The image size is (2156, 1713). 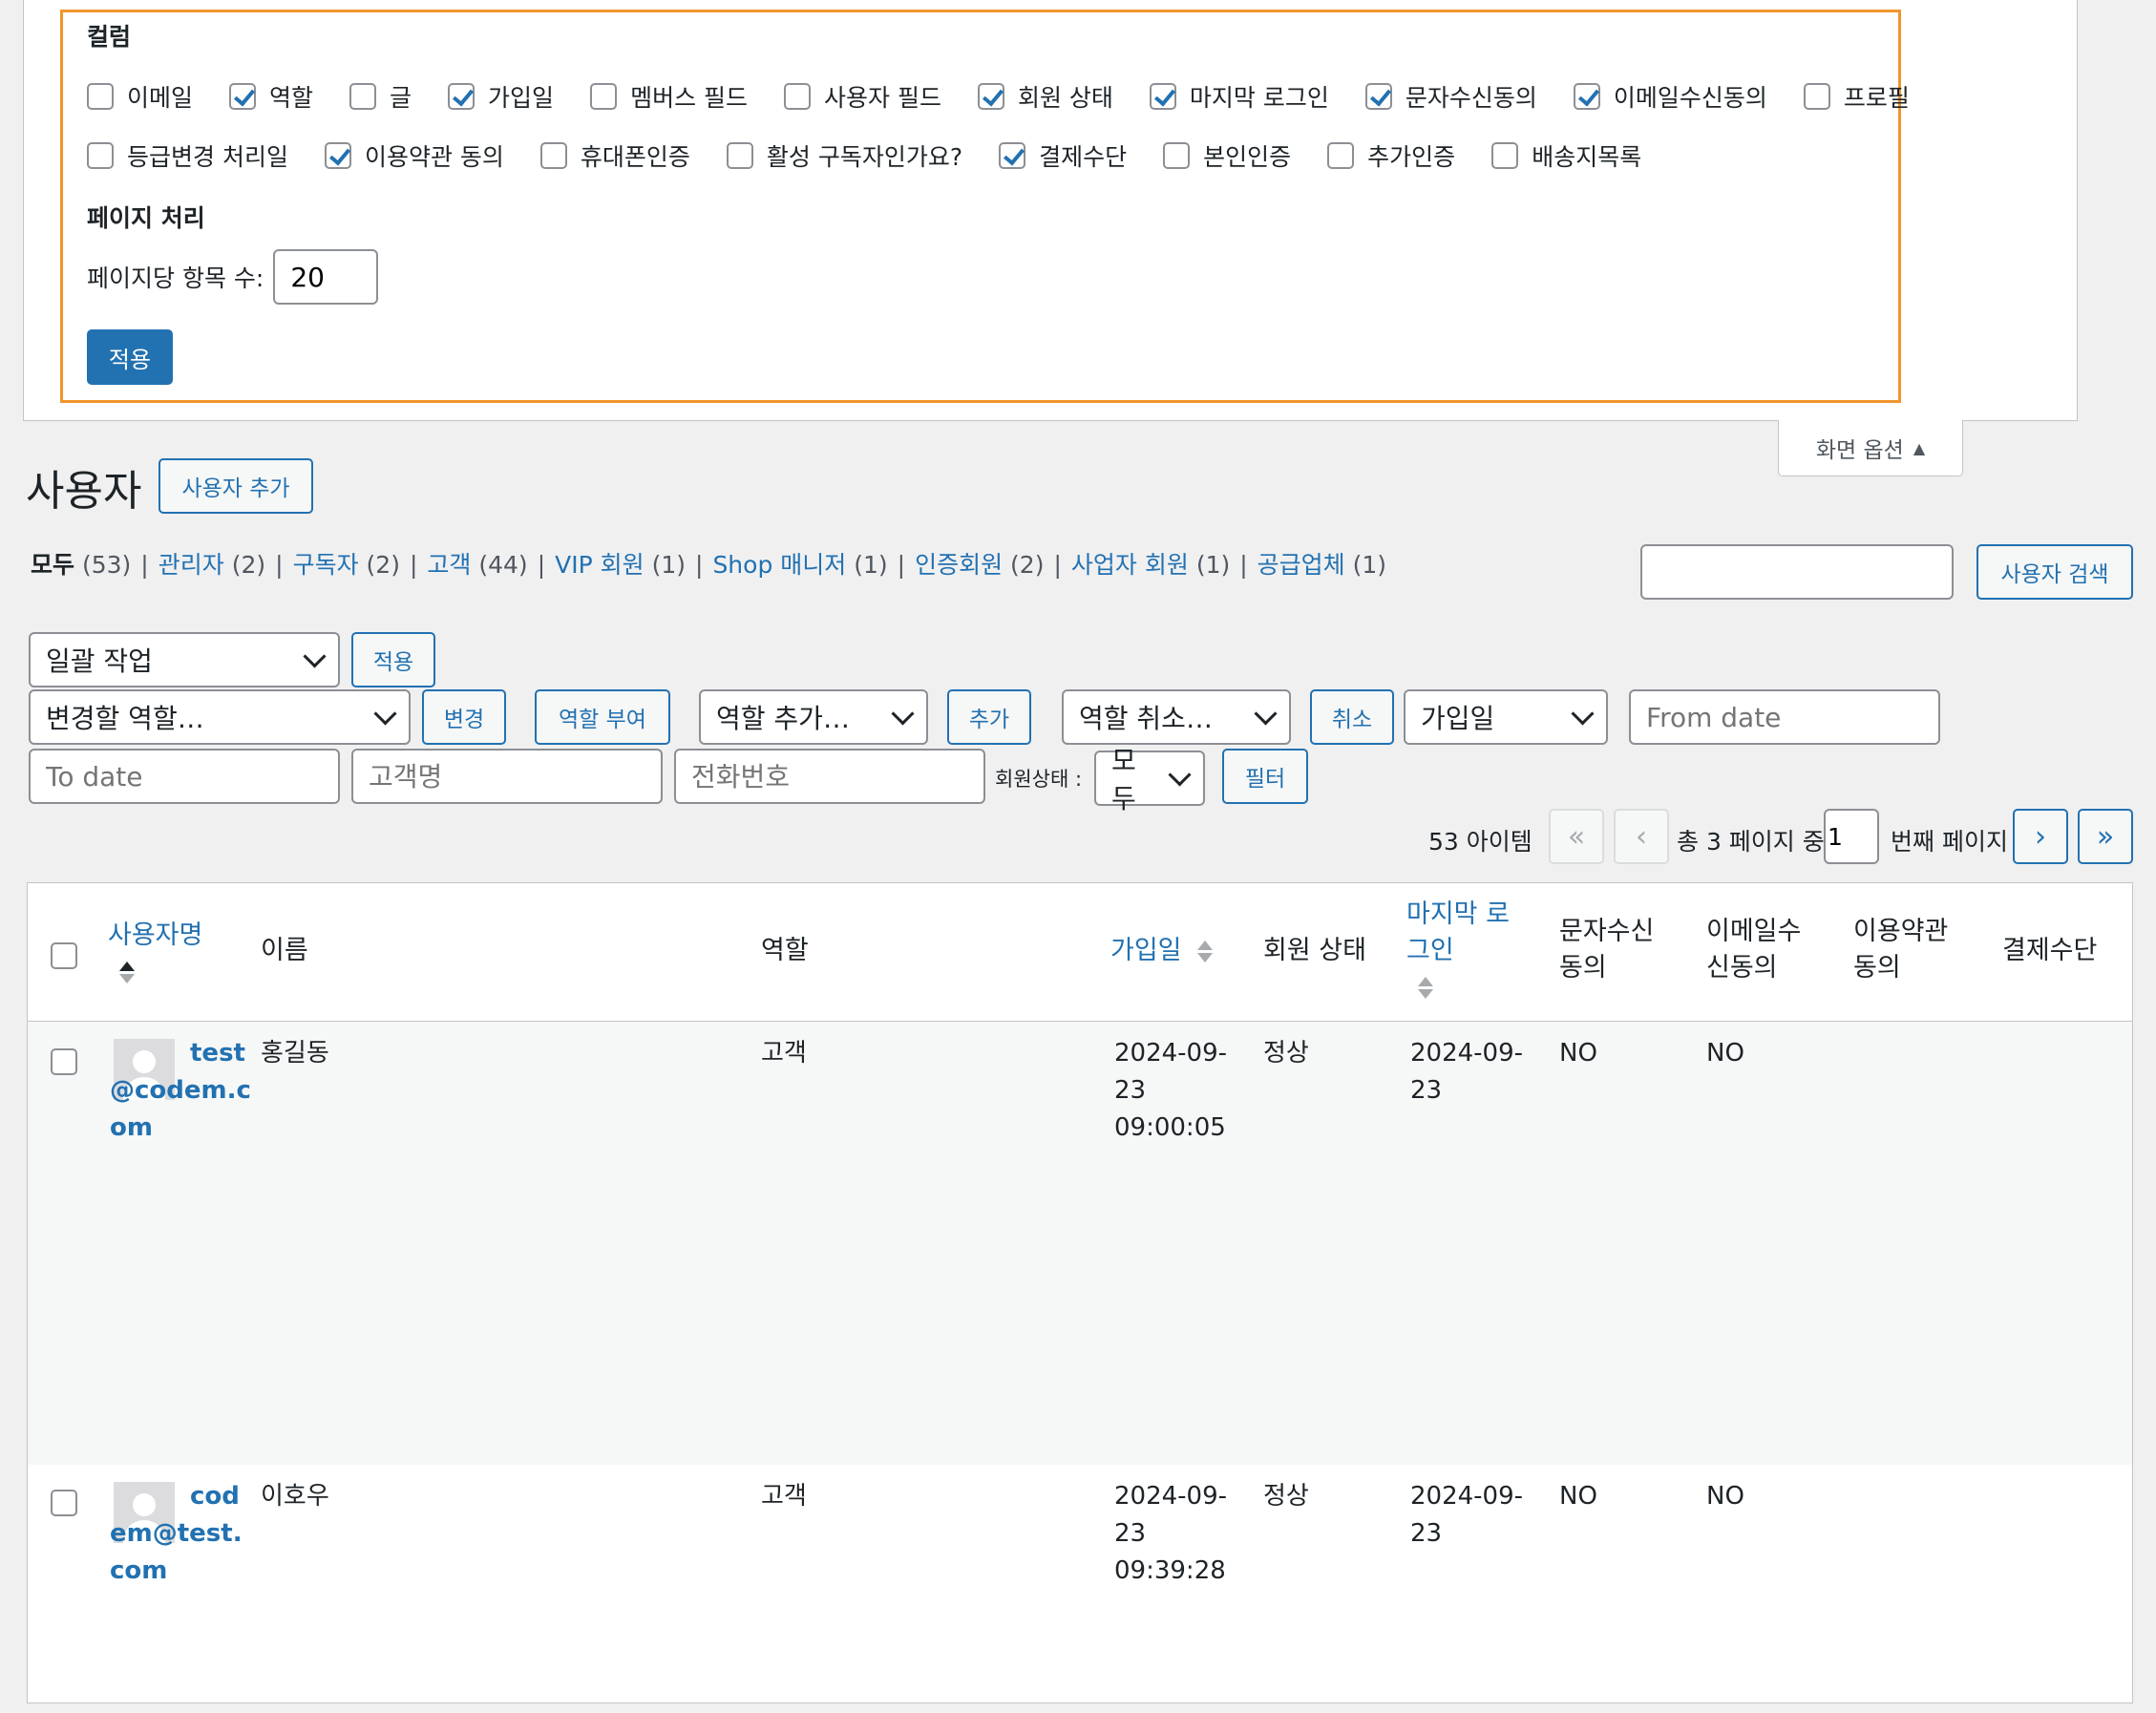 What do you see at coordinates (1578, 1496) in the screenshot?
I see `user-sms-consent: NO` at bounding box center [1578, 1496].